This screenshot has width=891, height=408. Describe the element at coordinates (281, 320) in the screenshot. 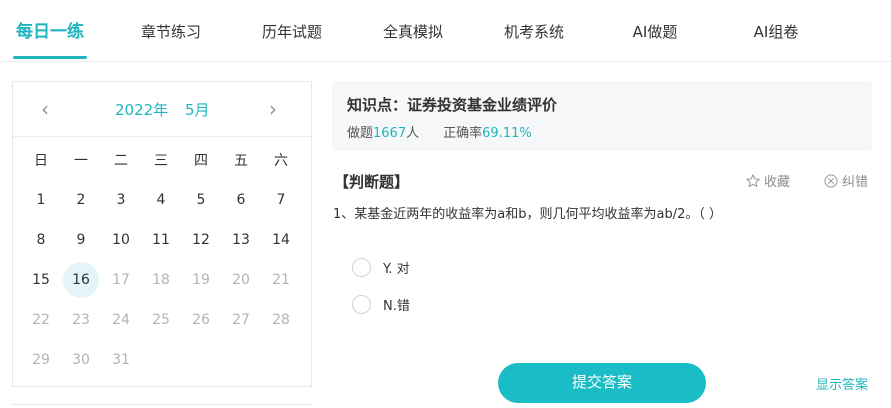

I see `calendar-day: 28` at that location.